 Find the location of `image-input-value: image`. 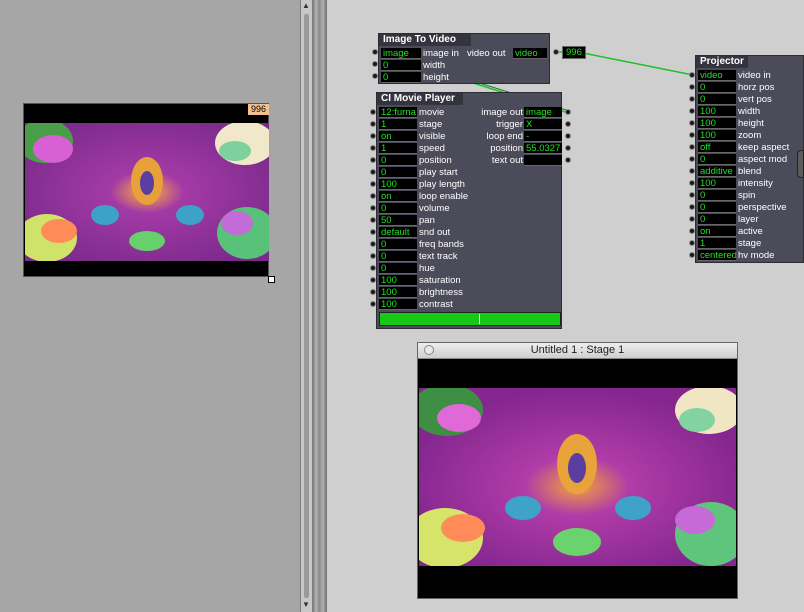

image-input-value: image is located at coordinates (401, 53).